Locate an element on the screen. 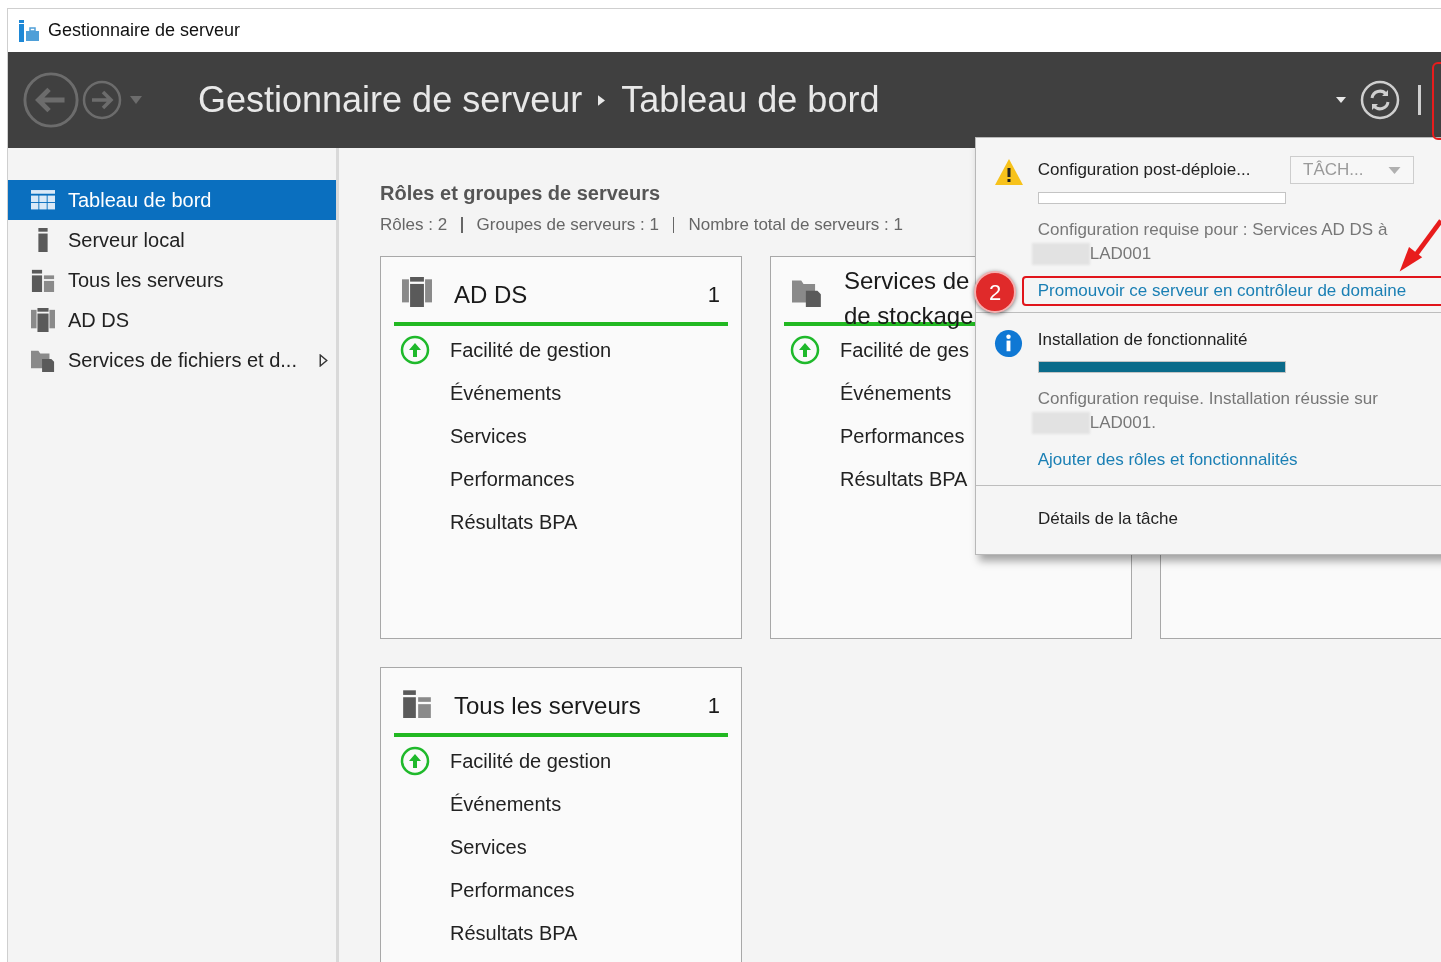 The width and height of the screenshot is (1441, 962). breadcrumb-current: Tableau de bord is located at coordinates (750, 100).